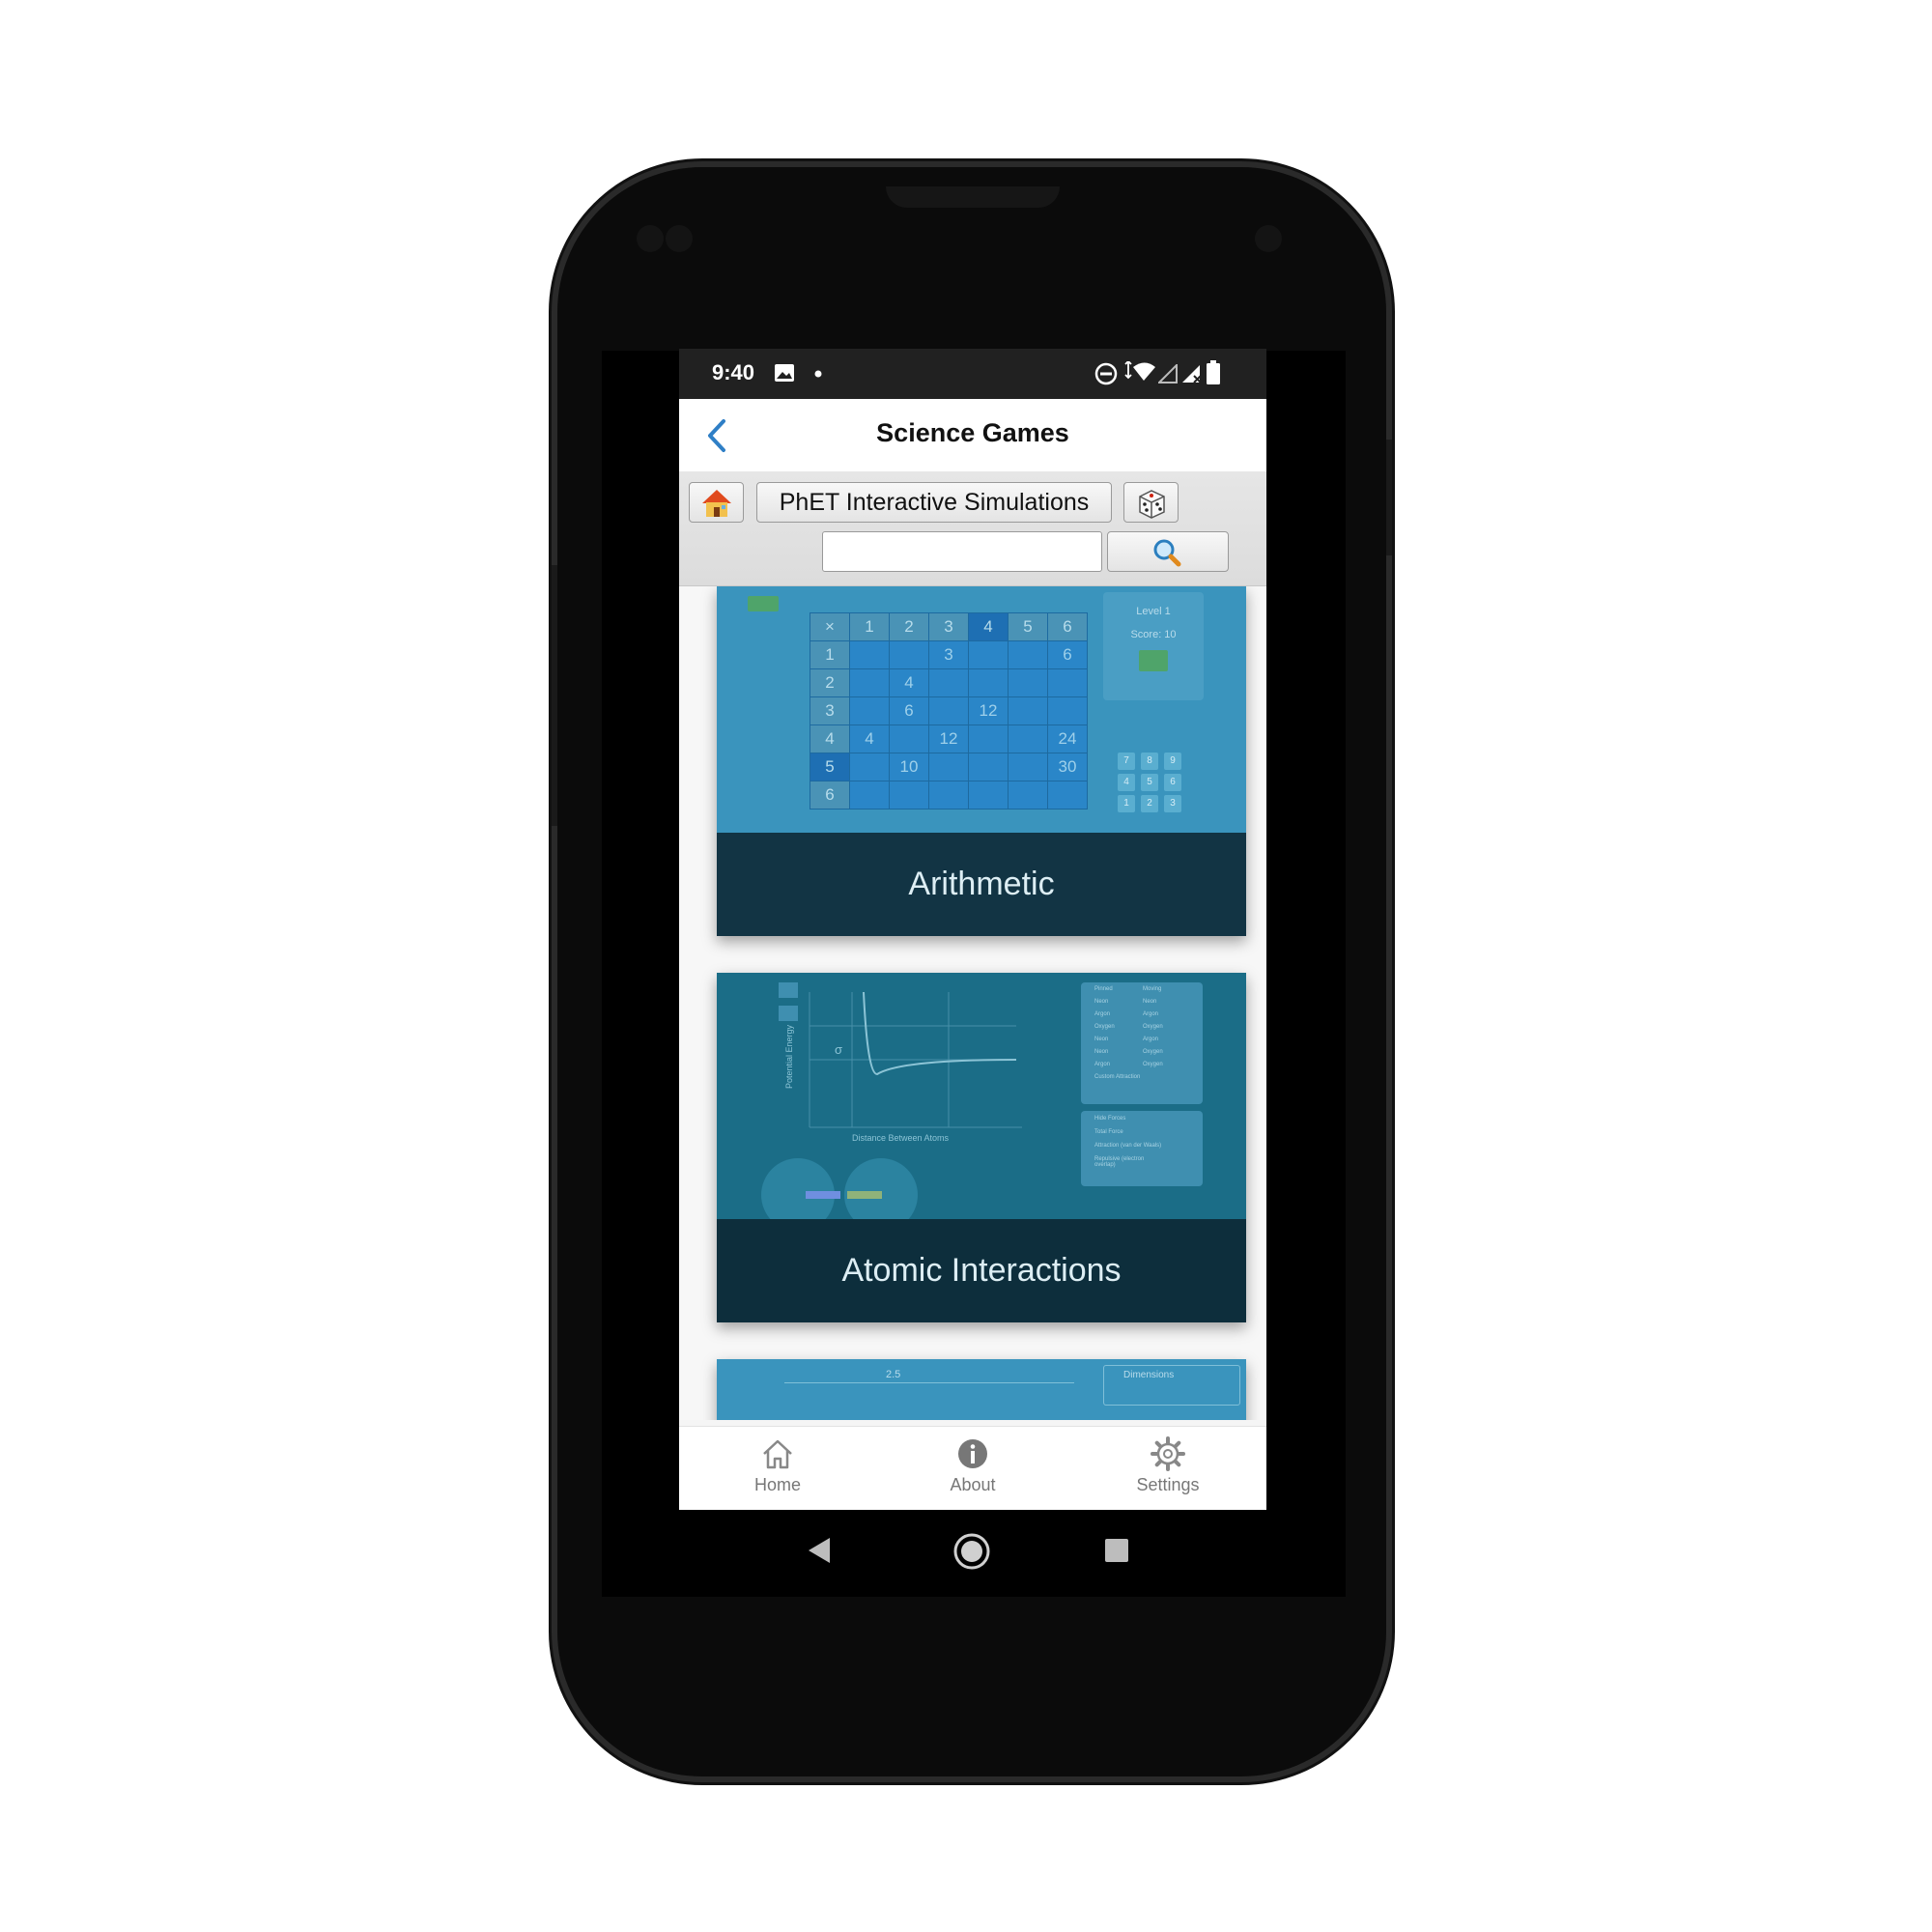 This screenshot has height=1932, width=1932. What do you see at coordinates (948, 654) in the screenshot?
I see `table-cell: 3` at bounding box center [948, 654].